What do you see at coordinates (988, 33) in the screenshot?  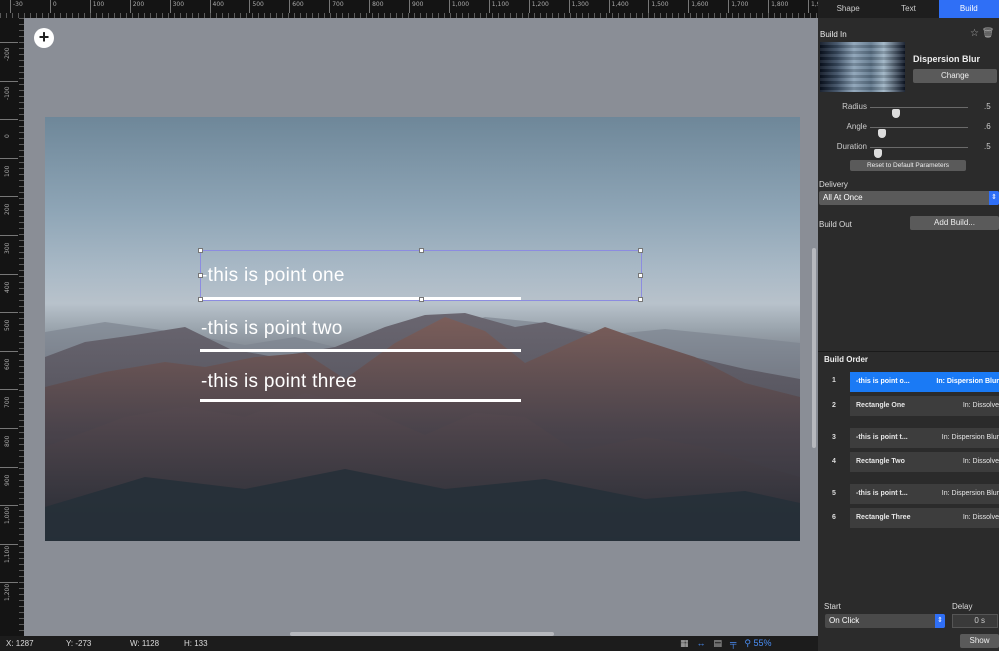 I see `trash-icon: 🗑` at bounding box center [988, 33].